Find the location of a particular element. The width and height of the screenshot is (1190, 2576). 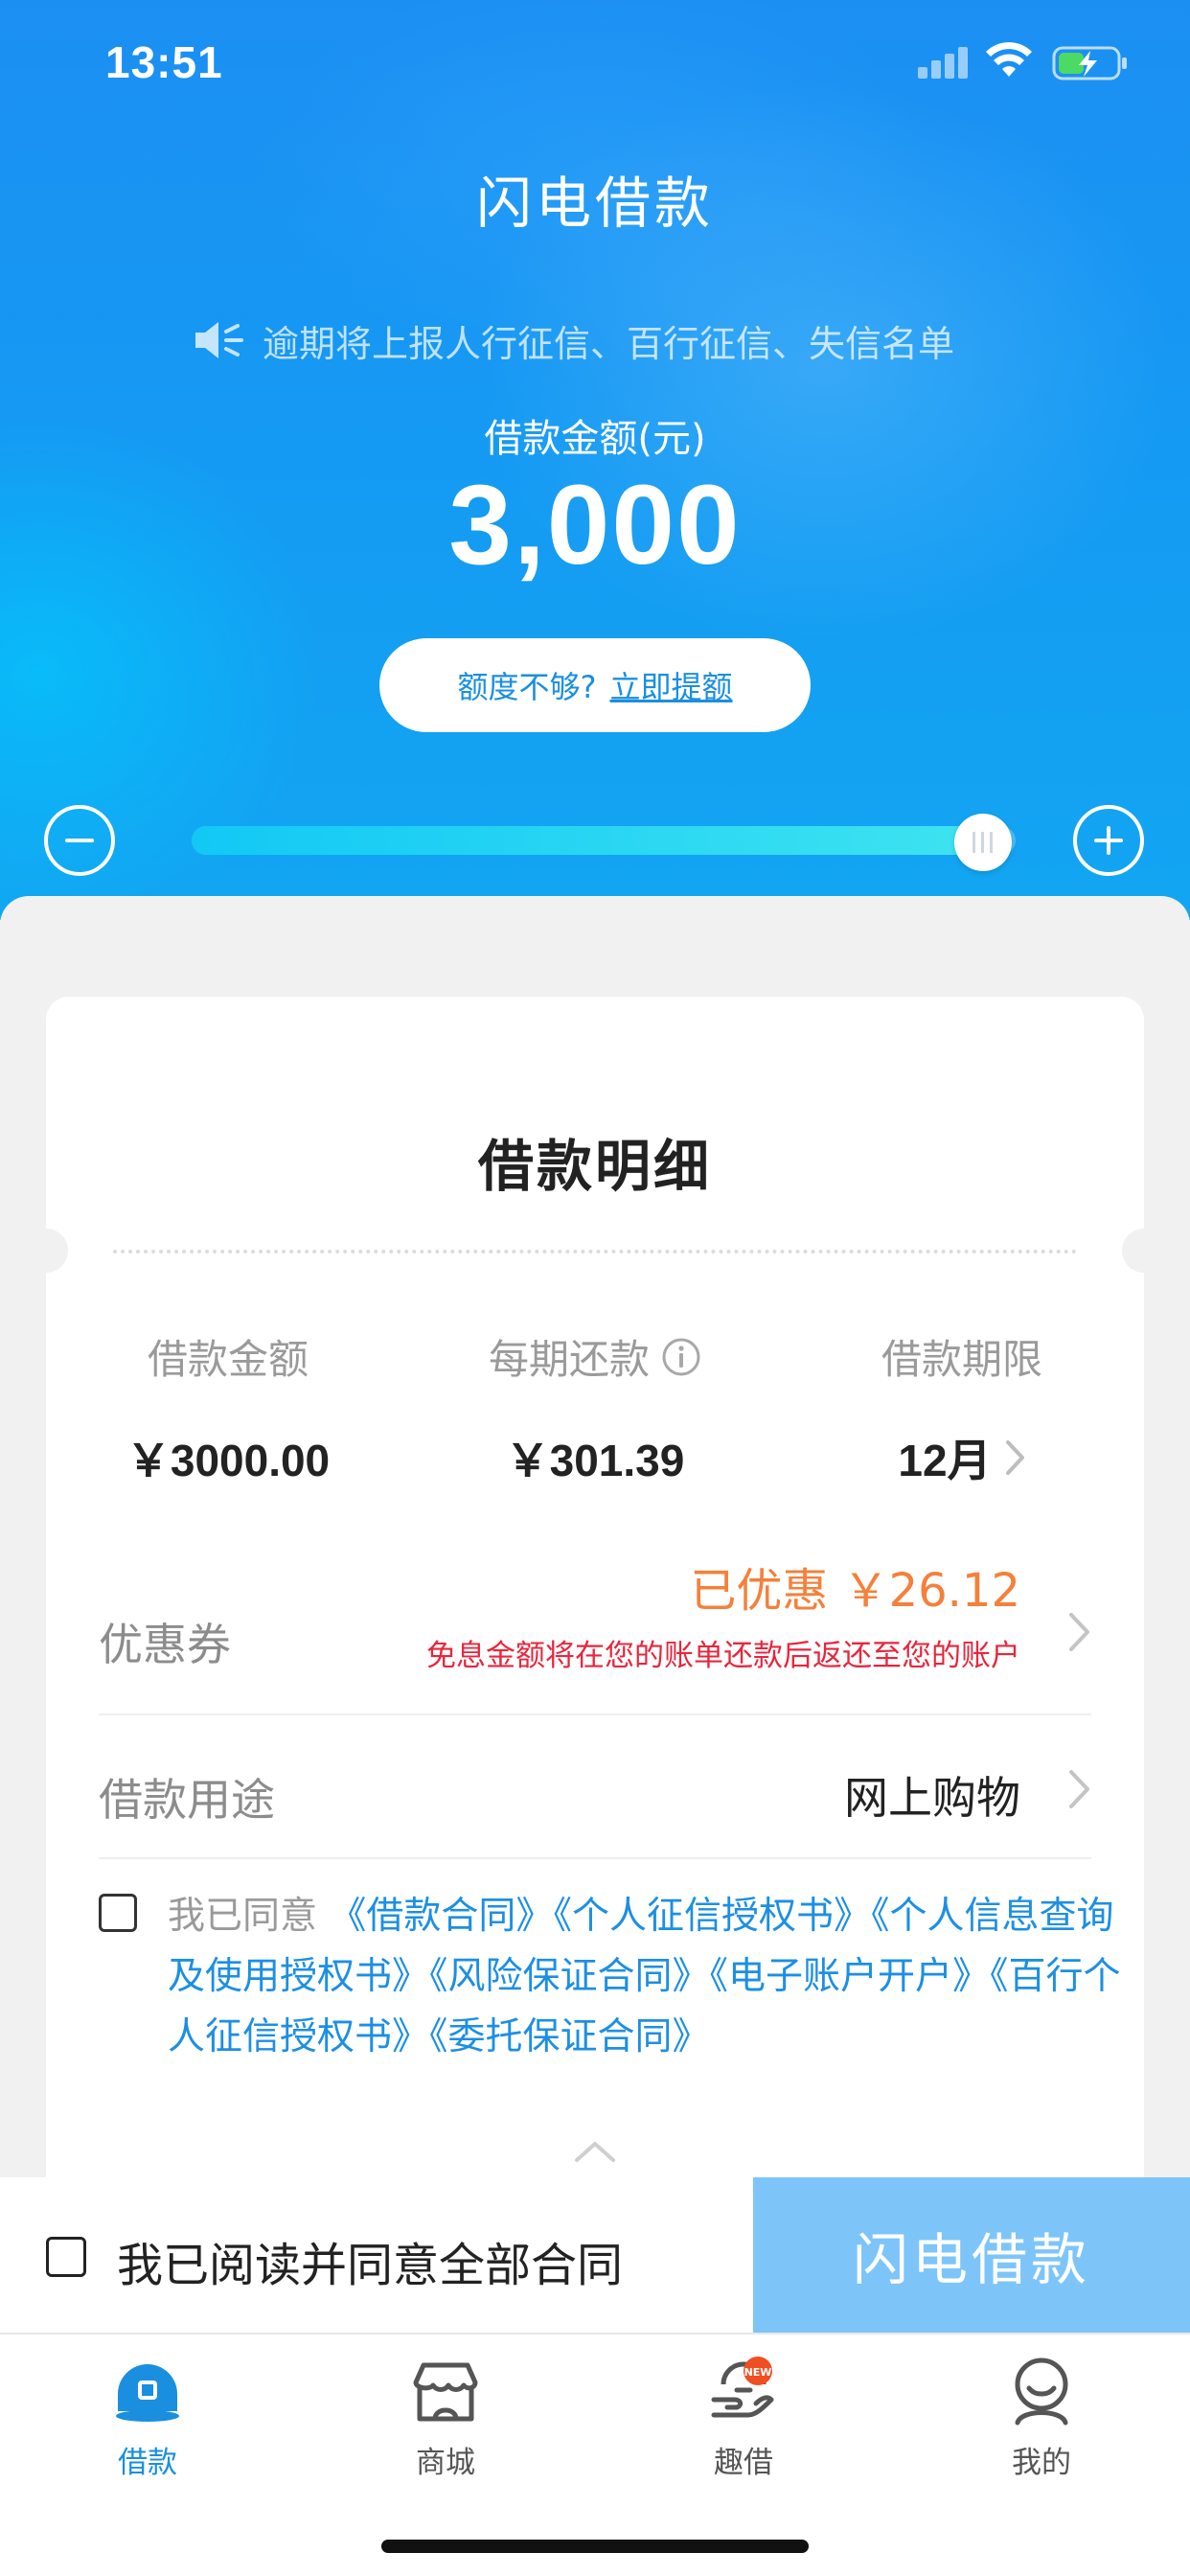

contract-link: 《电子账户开户》 is located at coordinates (851, 1976).